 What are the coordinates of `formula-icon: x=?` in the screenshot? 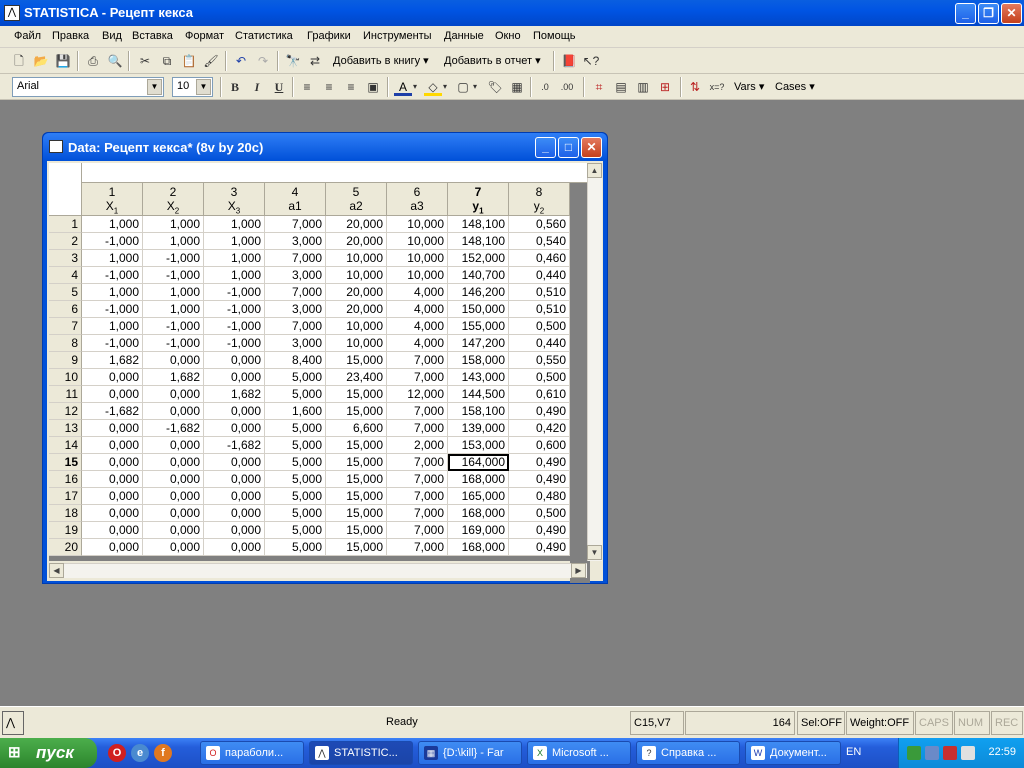 It's located at (717, 87).